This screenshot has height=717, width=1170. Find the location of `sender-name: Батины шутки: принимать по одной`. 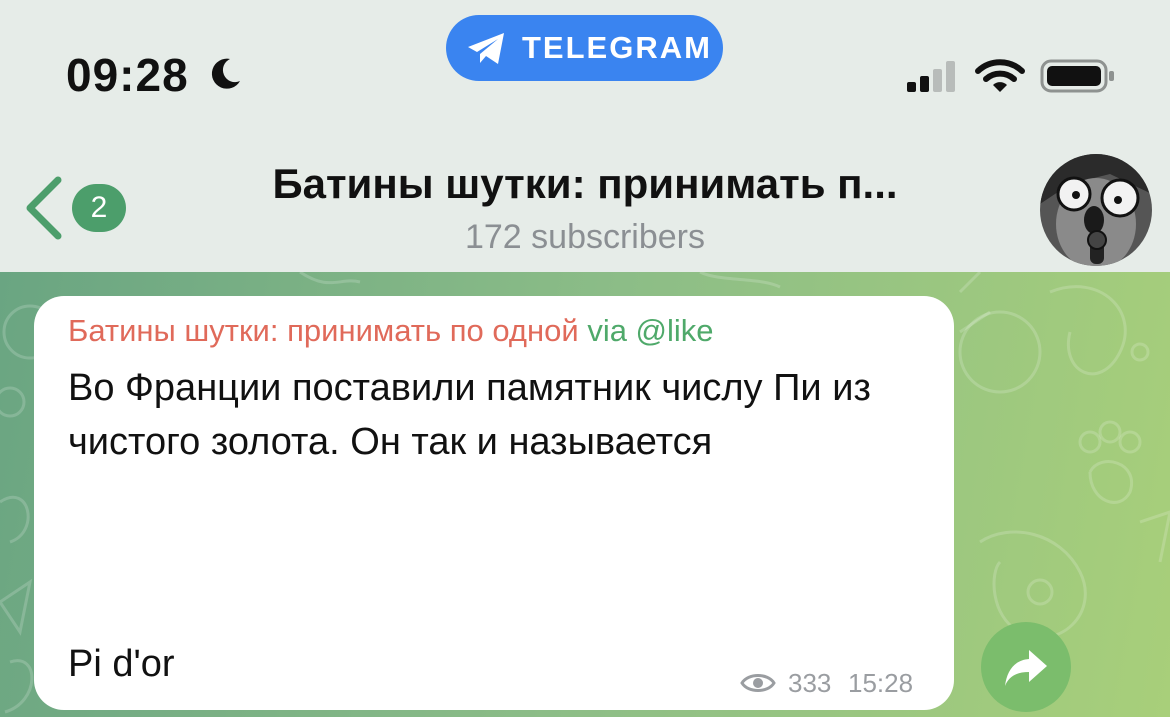

sender-name: Батины шутки: принимать по одной is located at coordinates (323, 330).